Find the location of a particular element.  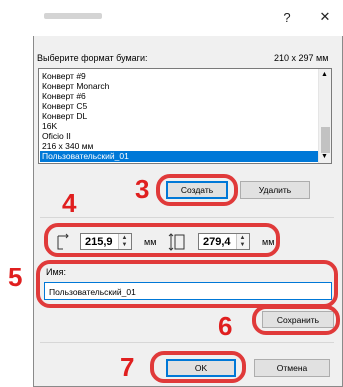

name-label: Имя: is located at coordinates (56, 272).